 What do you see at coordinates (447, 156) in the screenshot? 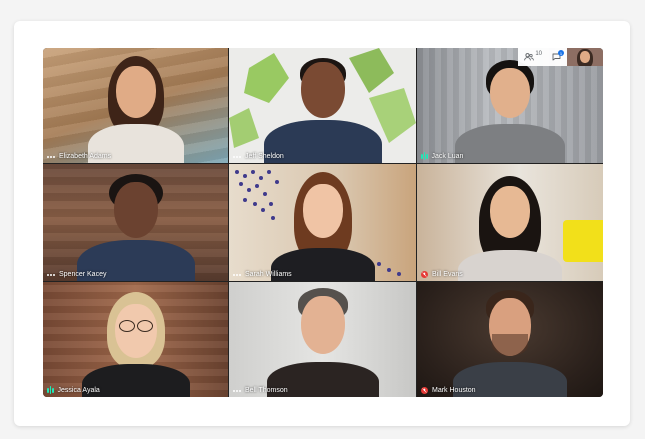
I see `participant-name: Jack Luan` at bounding box center [447, 156].